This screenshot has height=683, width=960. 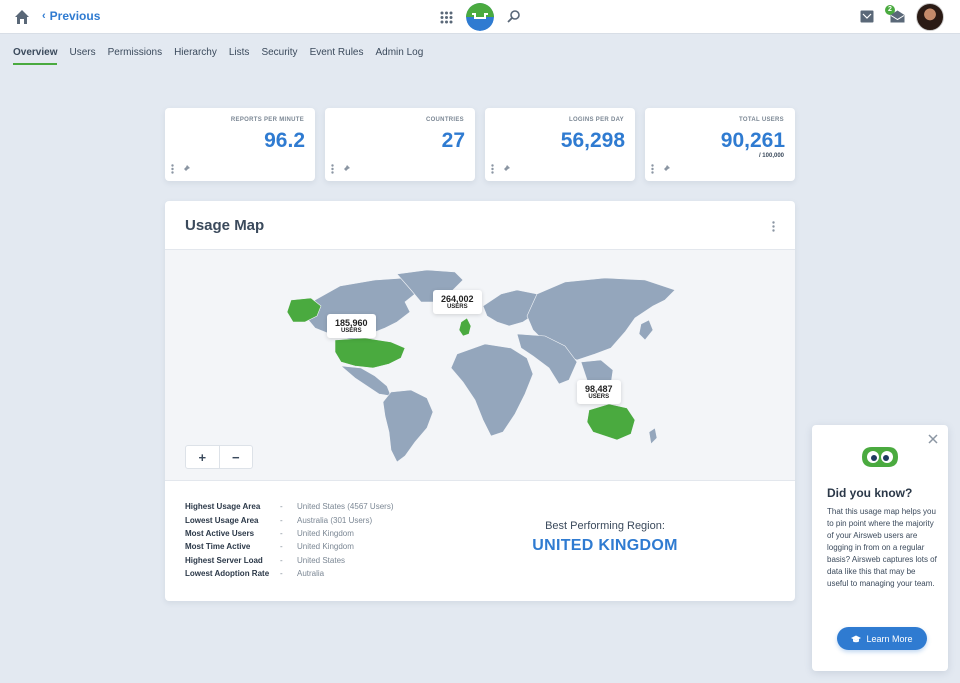 I want to click on region-south-america, so click(x=408, y=426).